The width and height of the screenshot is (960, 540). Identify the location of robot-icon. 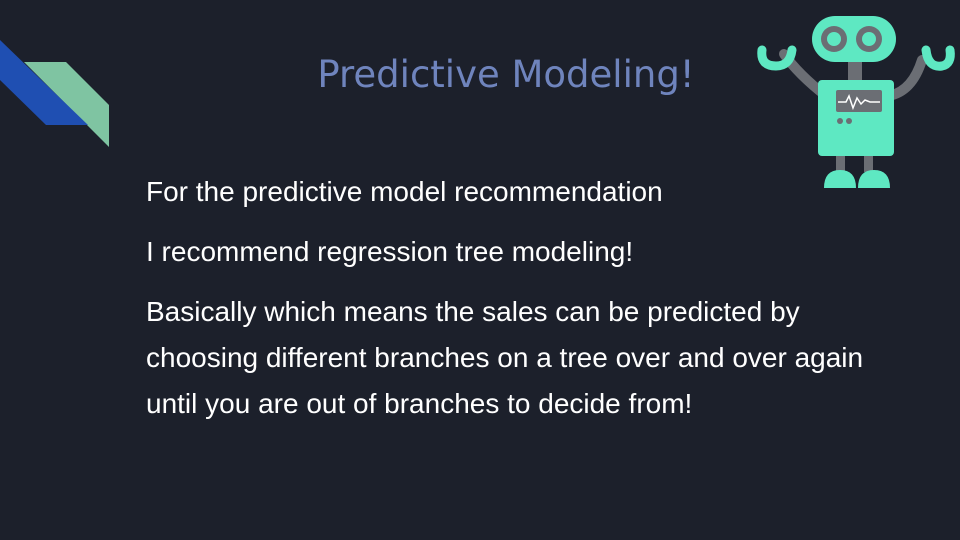
(856, 102).